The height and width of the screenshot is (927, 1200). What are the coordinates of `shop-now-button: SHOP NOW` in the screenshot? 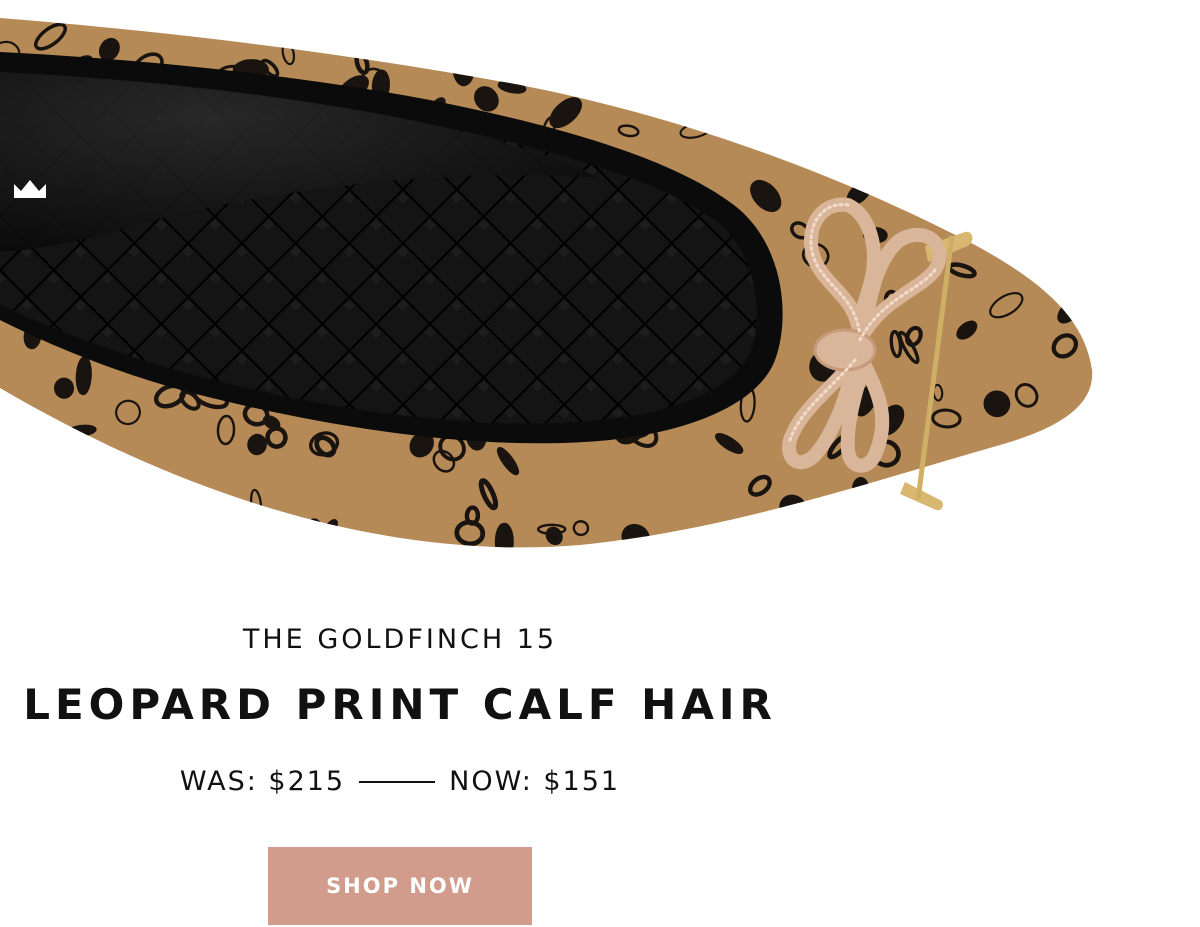 It's located at (400, 886).